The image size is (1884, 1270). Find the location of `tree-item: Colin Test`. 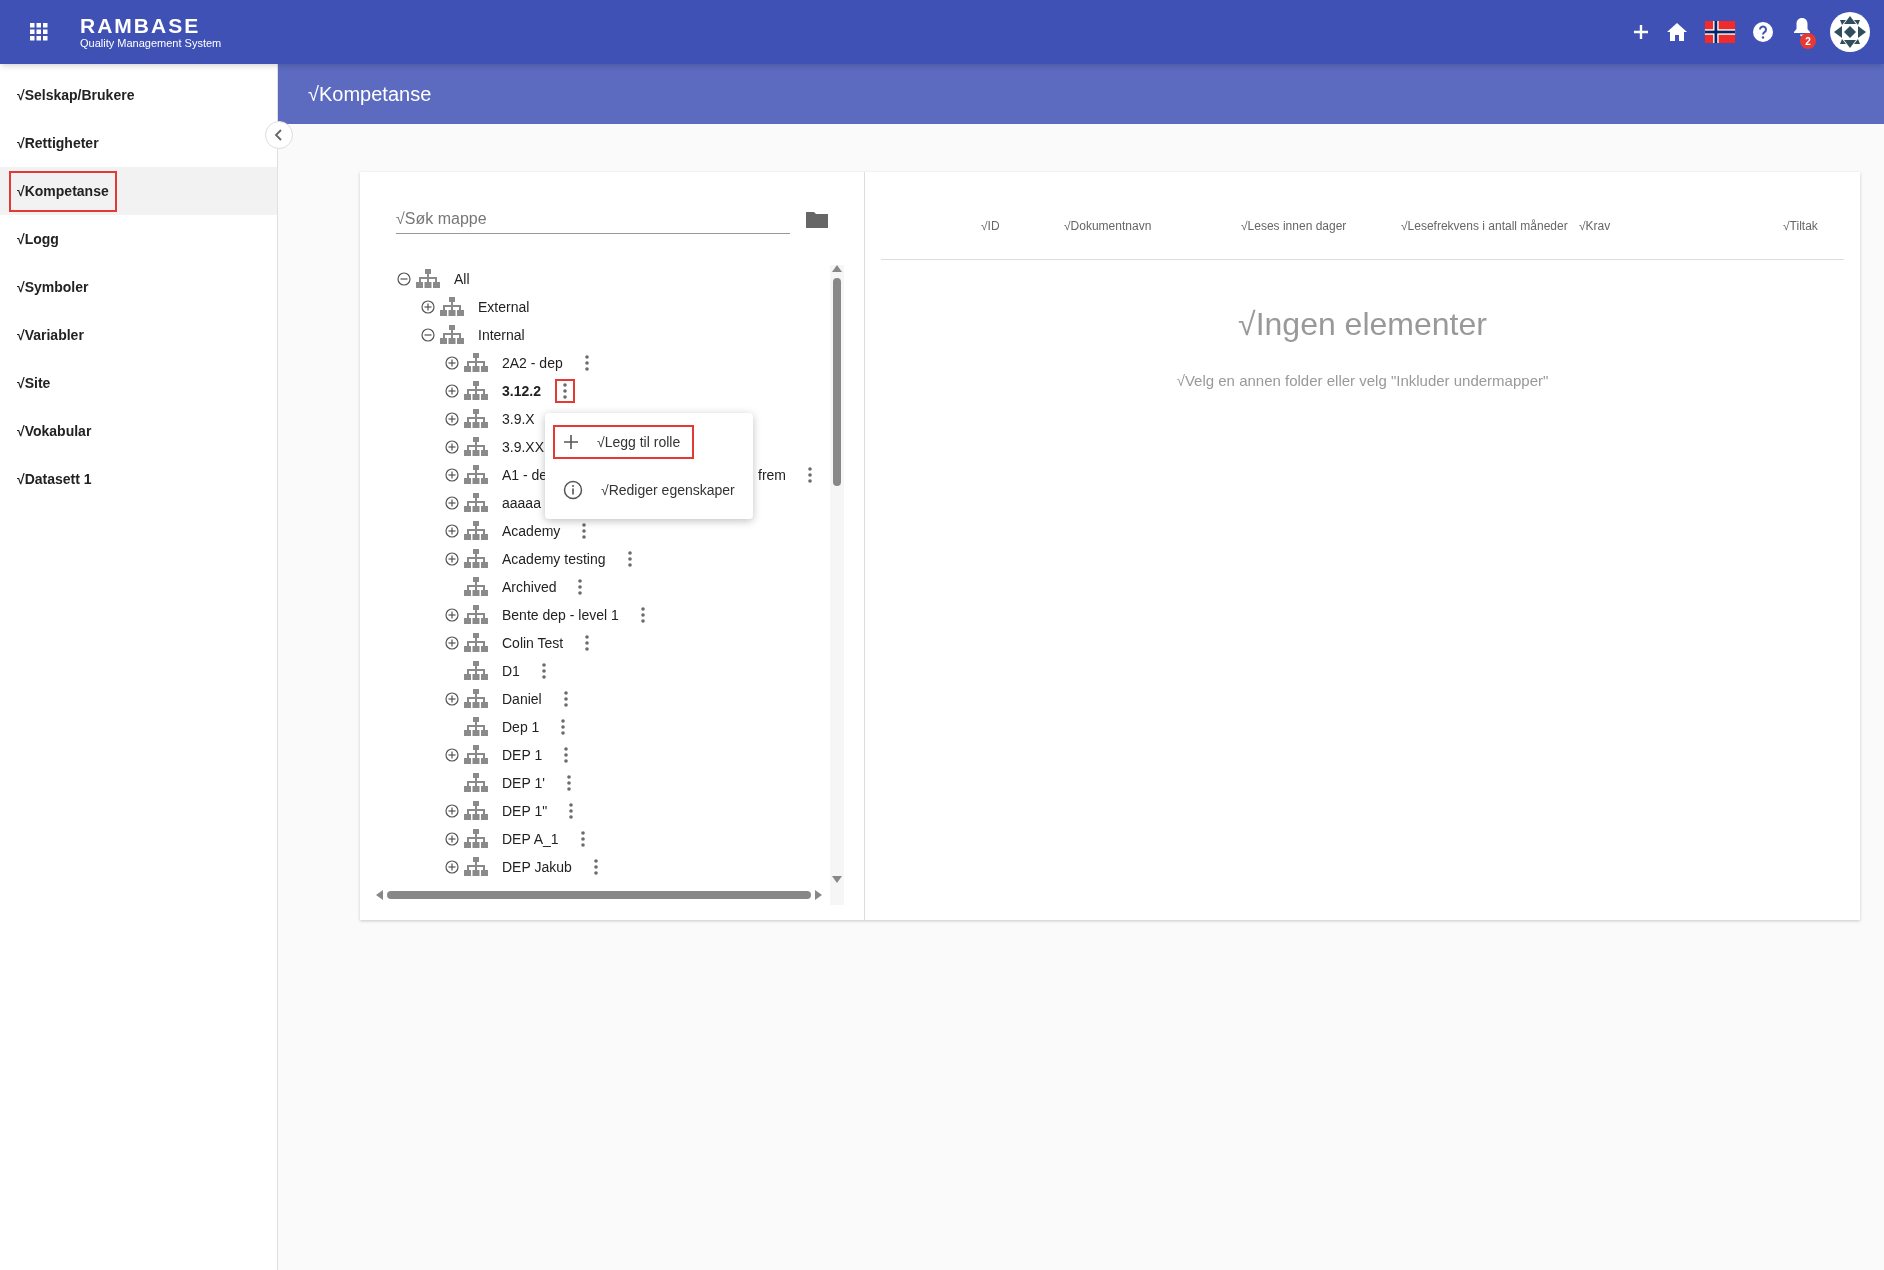

tree-item: Colin Test is located at coordinates (533, 643).